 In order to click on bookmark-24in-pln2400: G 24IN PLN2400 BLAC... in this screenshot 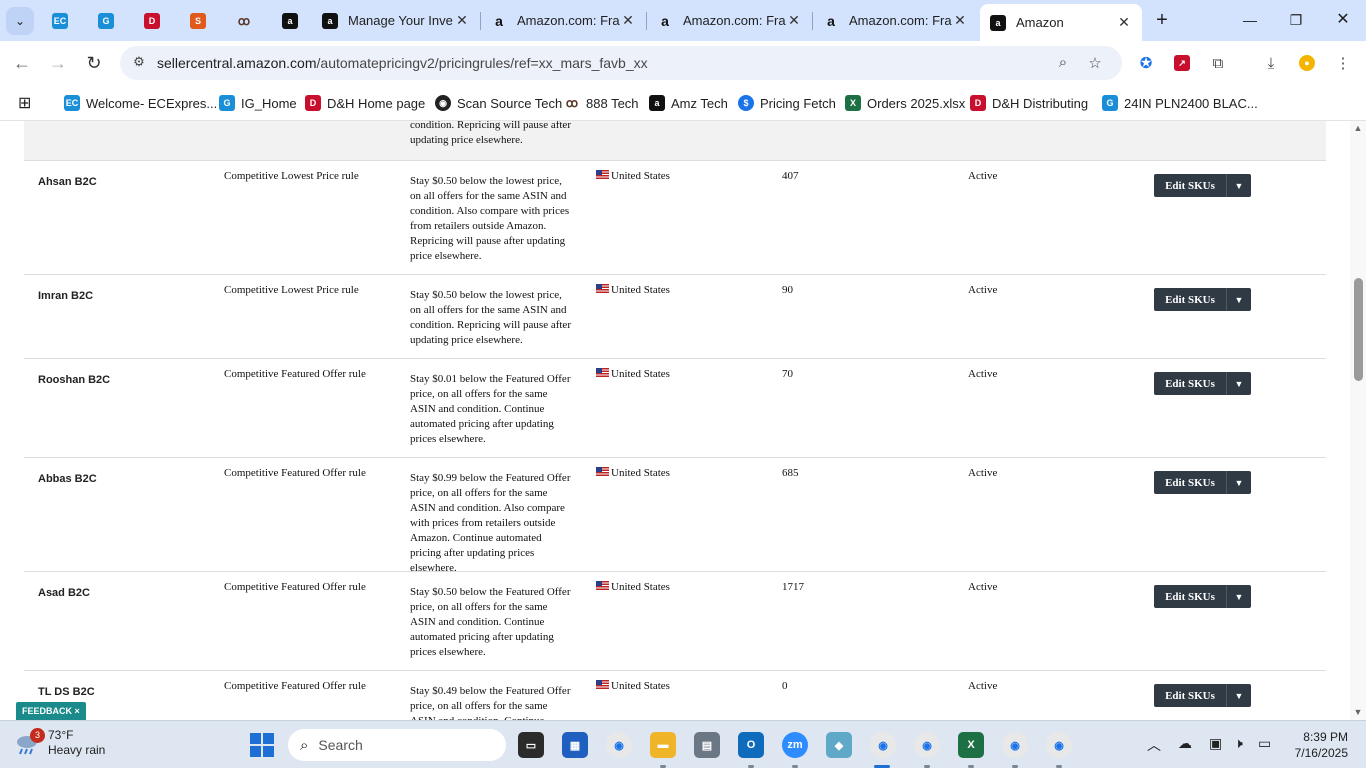, I will do `click(1180, 103)`.